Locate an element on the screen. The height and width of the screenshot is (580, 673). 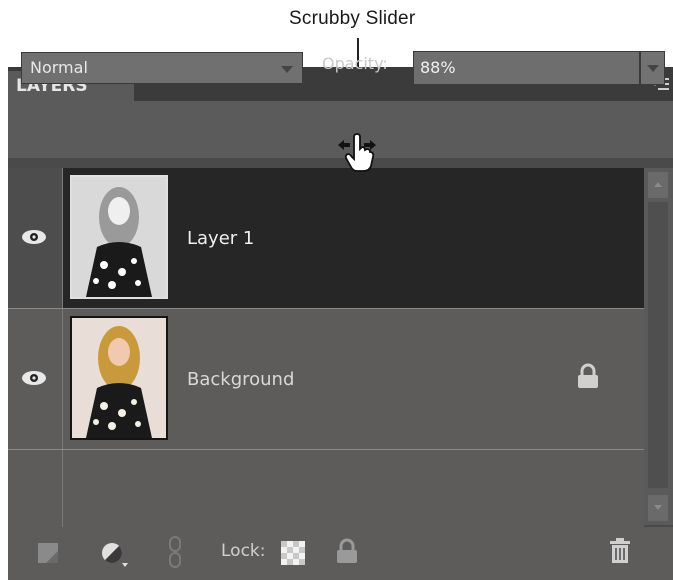
scroll-up-button is located at coordinates (658, 185).